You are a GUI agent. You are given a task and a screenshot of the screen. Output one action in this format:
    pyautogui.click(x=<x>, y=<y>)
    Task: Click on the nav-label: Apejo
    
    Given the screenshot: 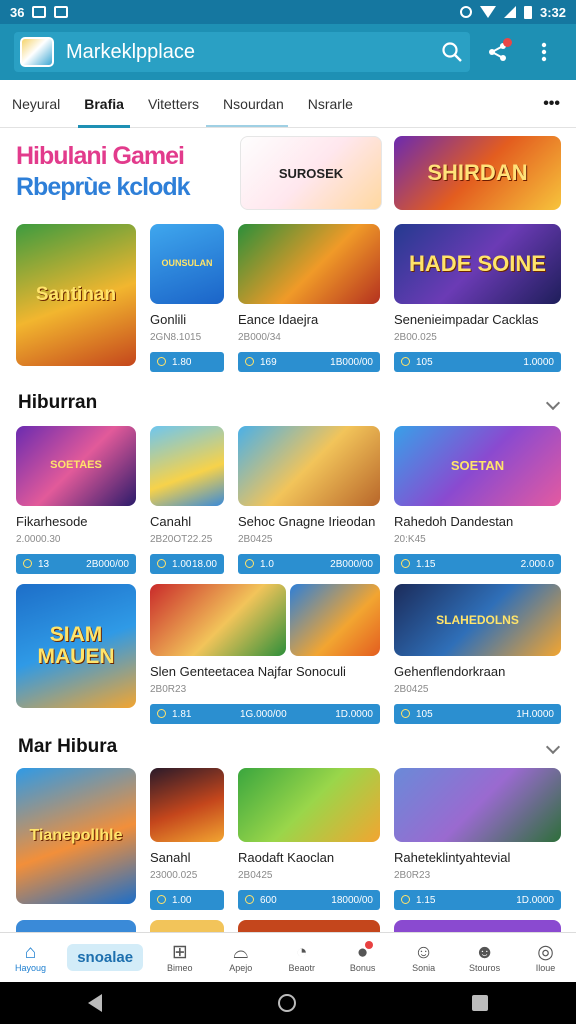 What is the action you would take?
    pyautogui.click(x=241, y=967)
    